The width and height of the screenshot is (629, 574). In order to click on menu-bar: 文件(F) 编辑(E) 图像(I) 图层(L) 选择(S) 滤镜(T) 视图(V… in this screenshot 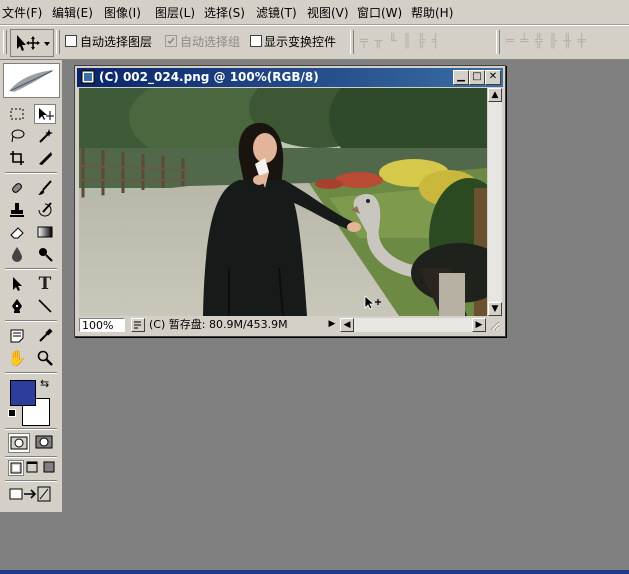, I will do `click(314, 12)`.